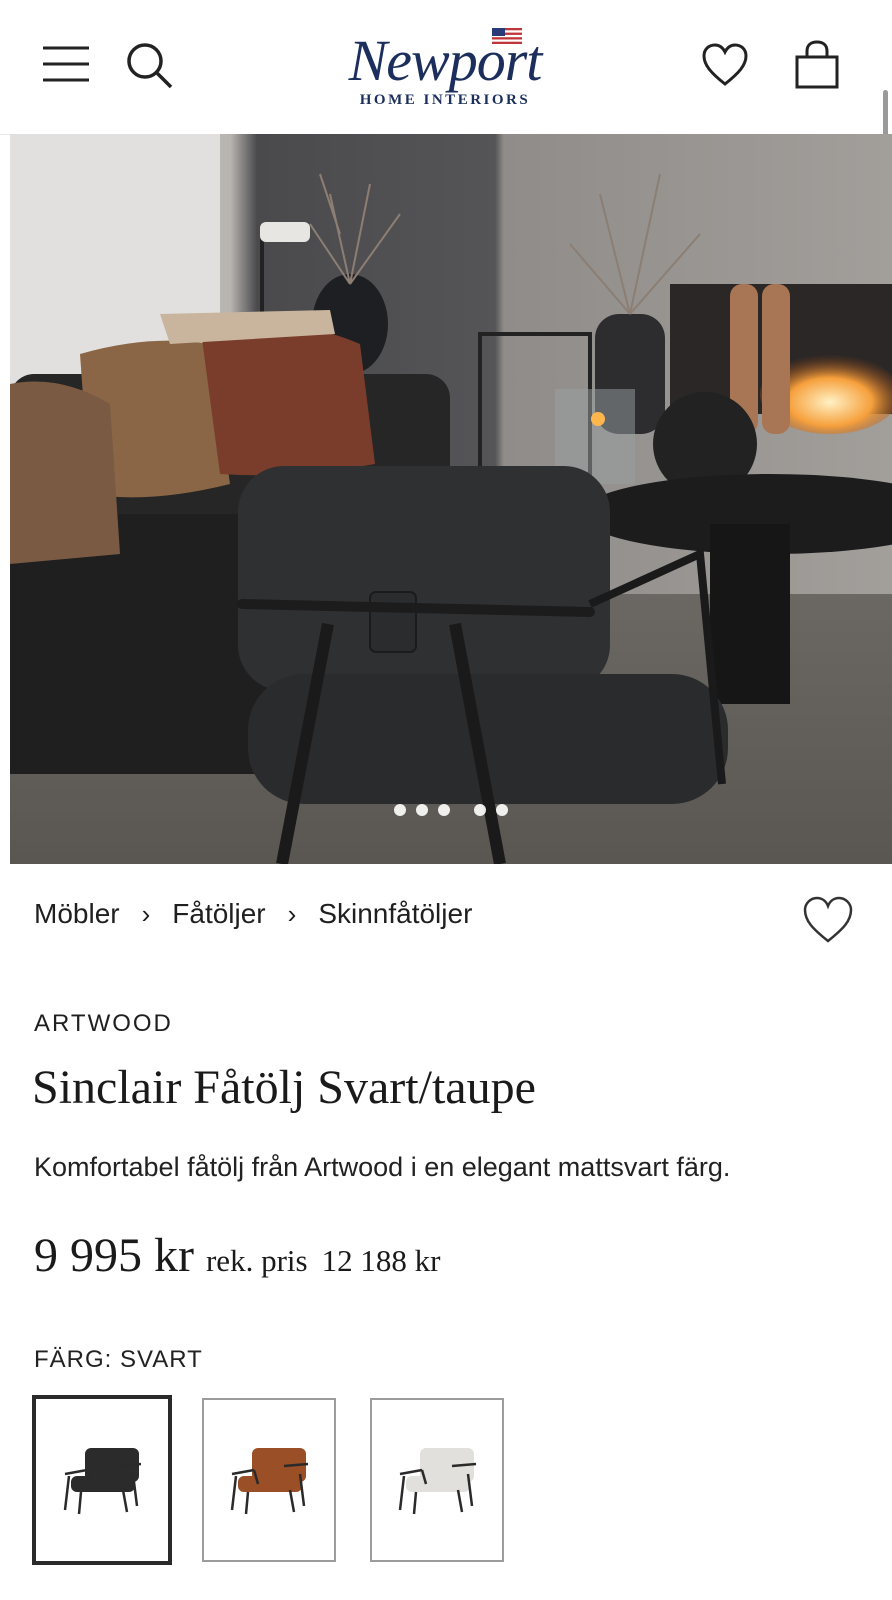 The width and height of the screenshot is (892, 1600). I want to click on color-swatch-beige, so click(437, 1480).